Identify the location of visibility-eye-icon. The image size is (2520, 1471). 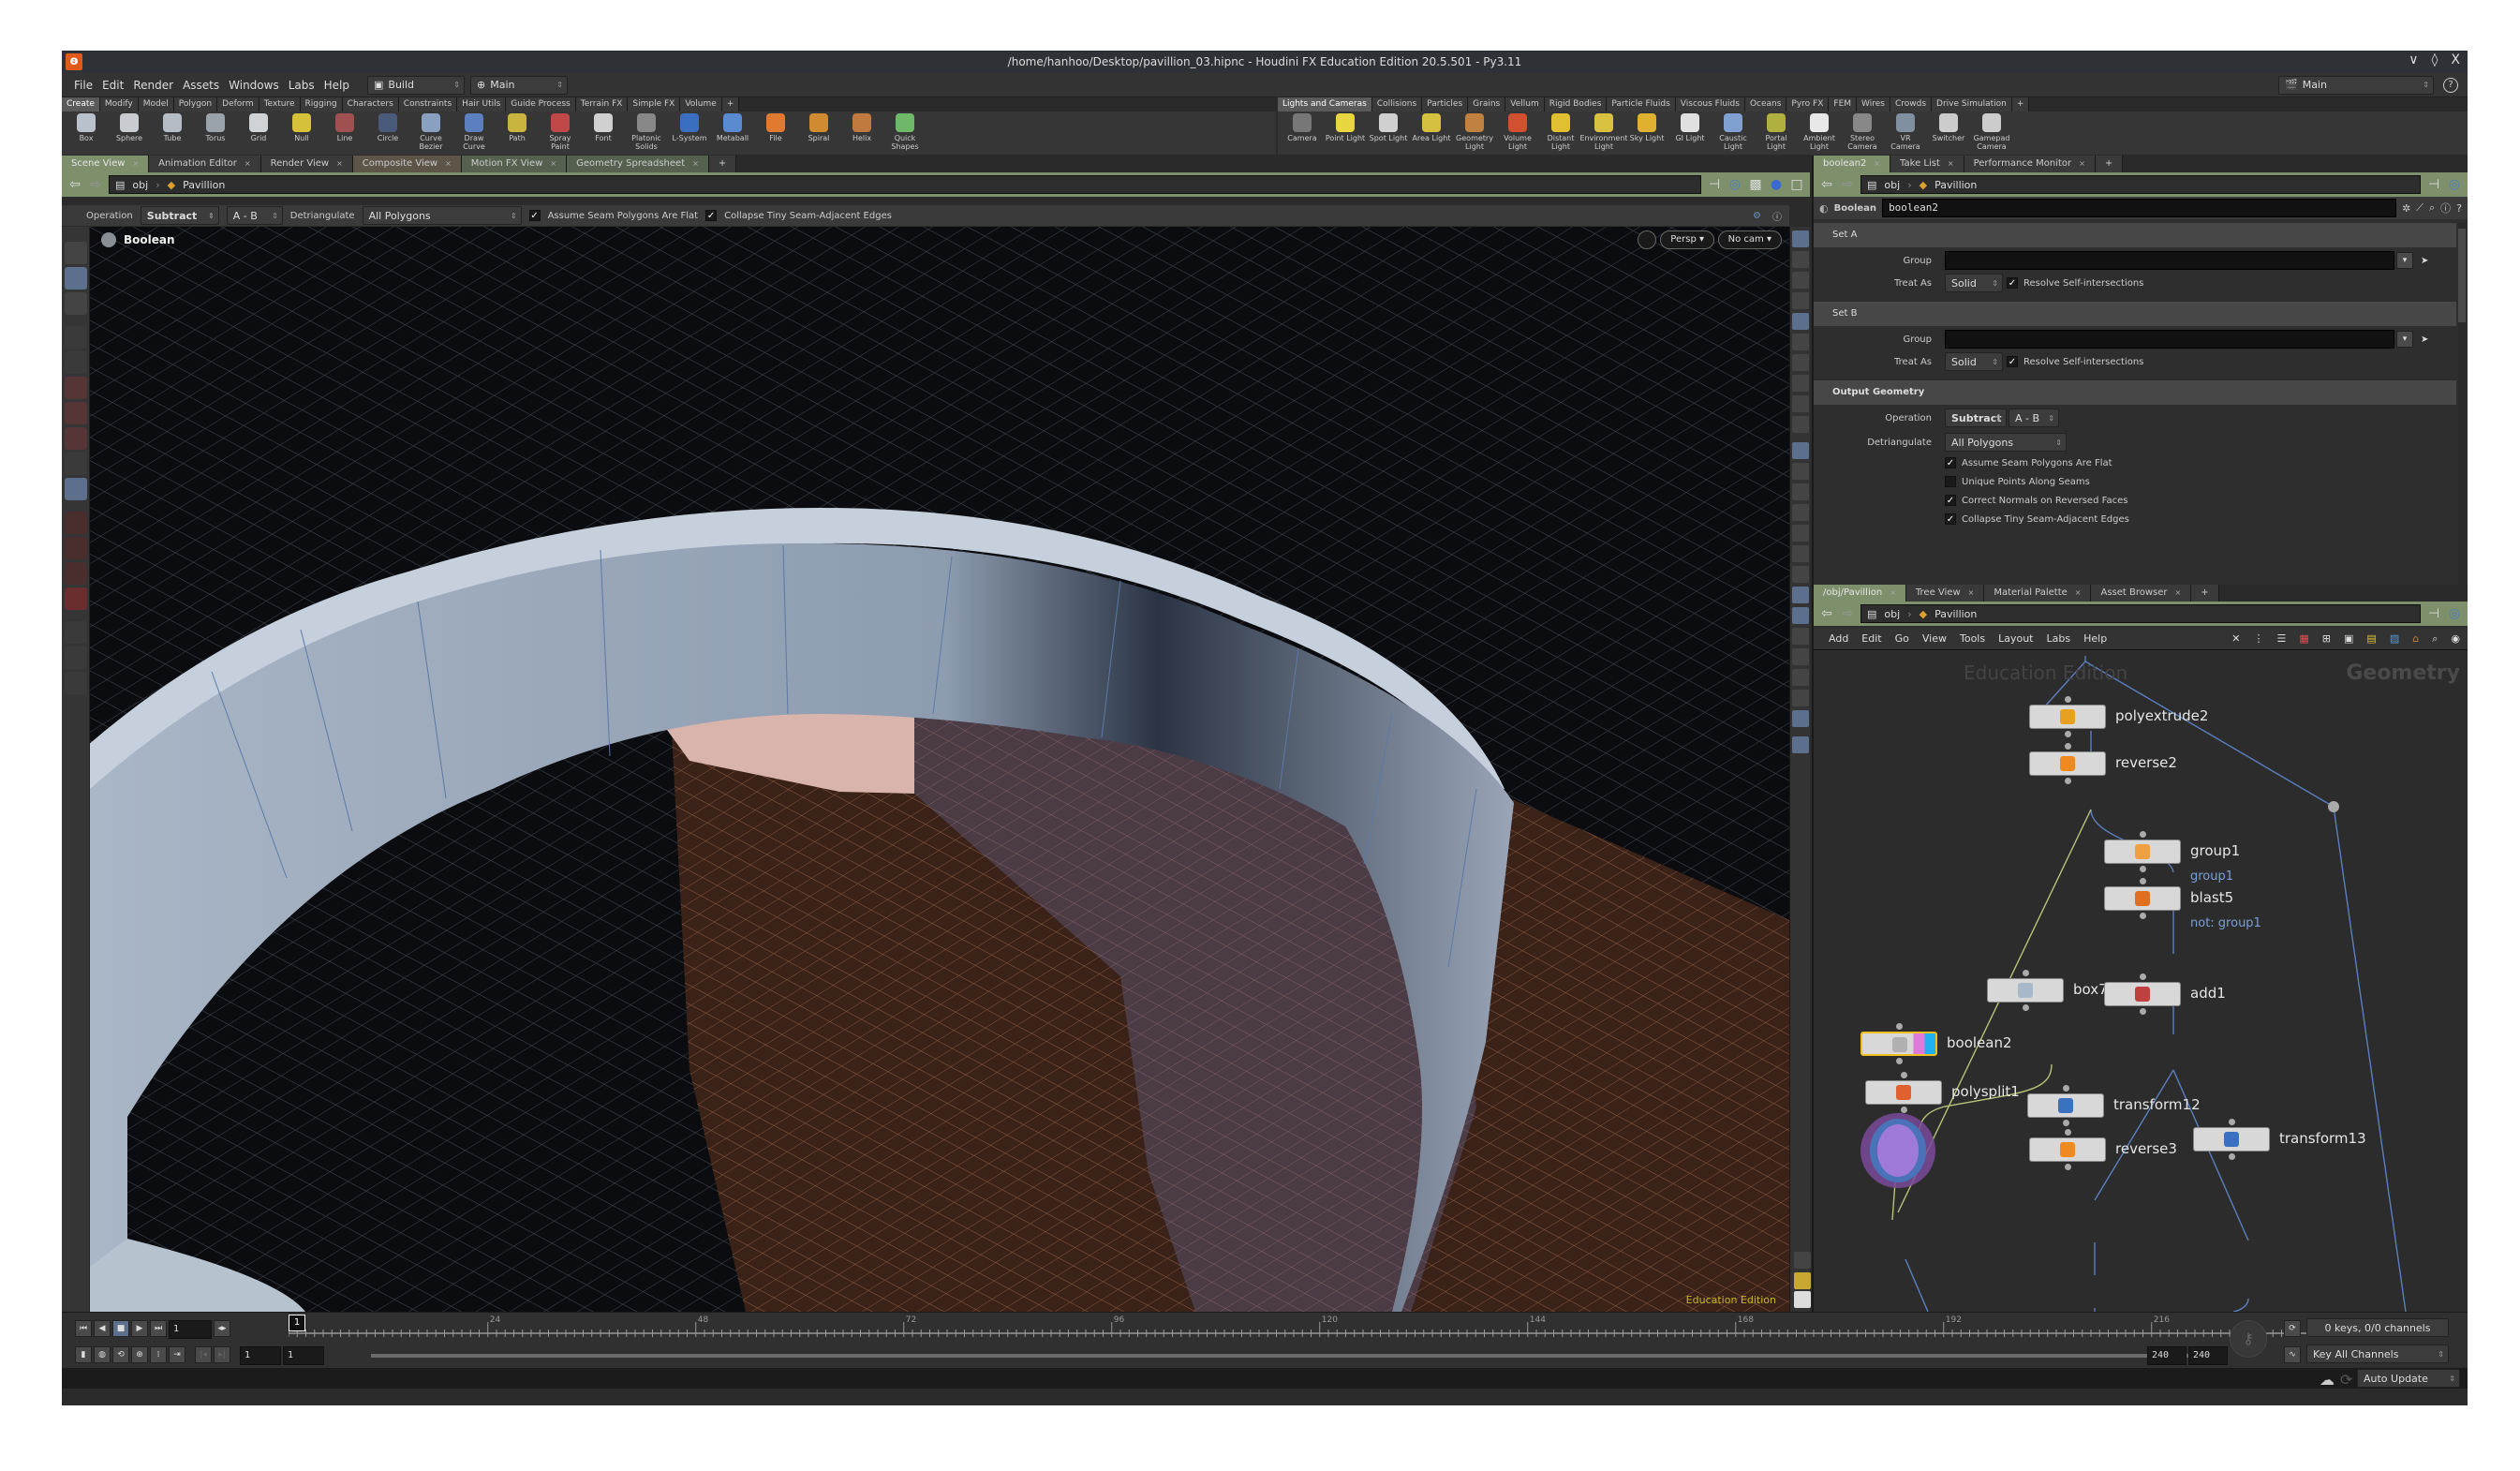
(1802, 1300).